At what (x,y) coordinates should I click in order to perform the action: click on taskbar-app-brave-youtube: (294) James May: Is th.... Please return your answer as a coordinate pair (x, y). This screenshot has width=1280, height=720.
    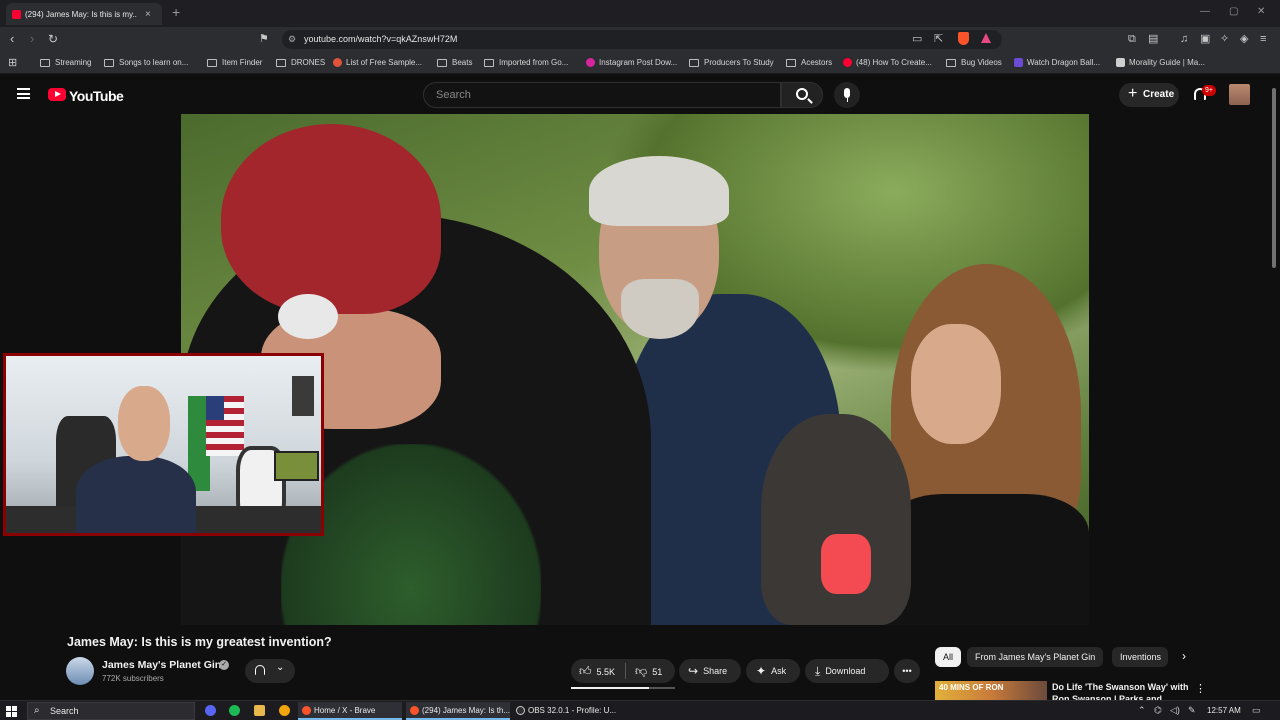
    Looking at the image, I should click on (458, 711).